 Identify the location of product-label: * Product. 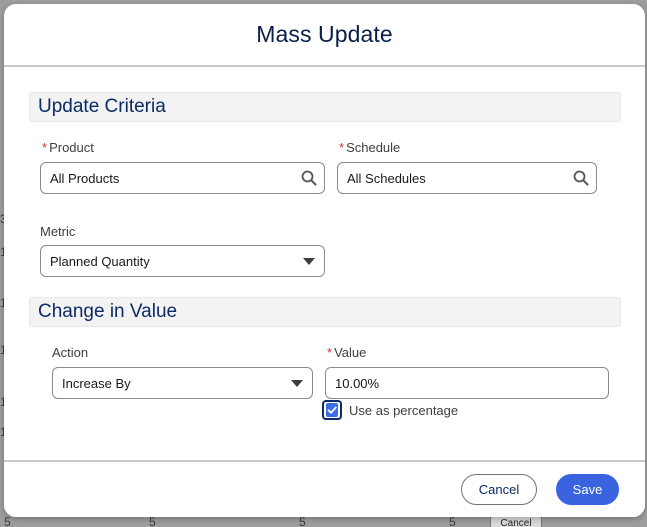
(68, 147).